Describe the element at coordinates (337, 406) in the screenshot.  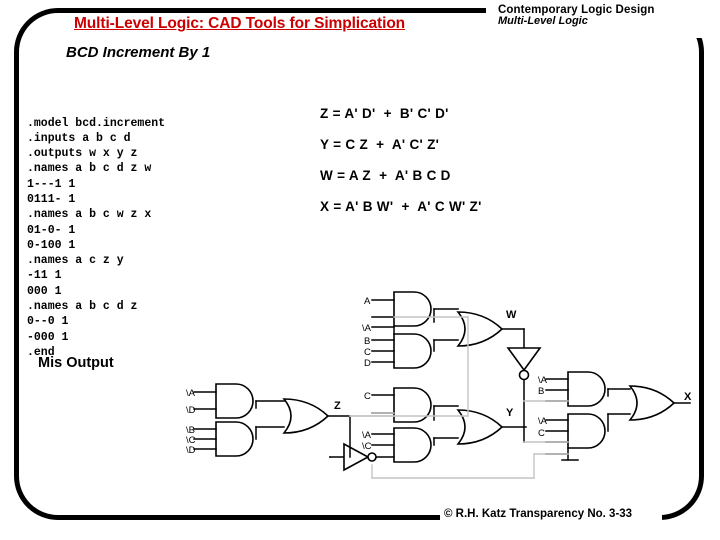
I see `circuit-output-label-z: Z` at that location.